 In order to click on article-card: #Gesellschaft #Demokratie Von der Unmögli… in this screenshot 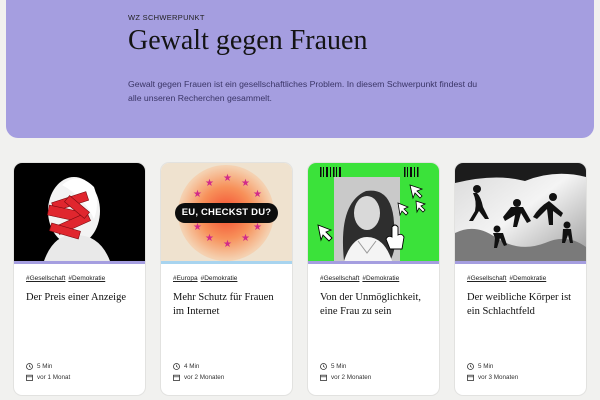, I will do `click(373, 279)`.